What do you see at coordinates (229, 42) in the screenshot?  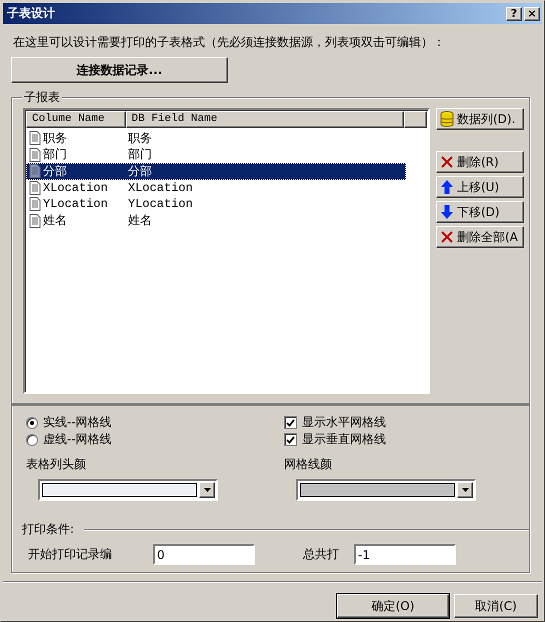 I see `description-text: 在这里可以设计需要打印的子表格式（先必须连接数据源，列表项双击可编辑）：` at bounding box center [229, 42].